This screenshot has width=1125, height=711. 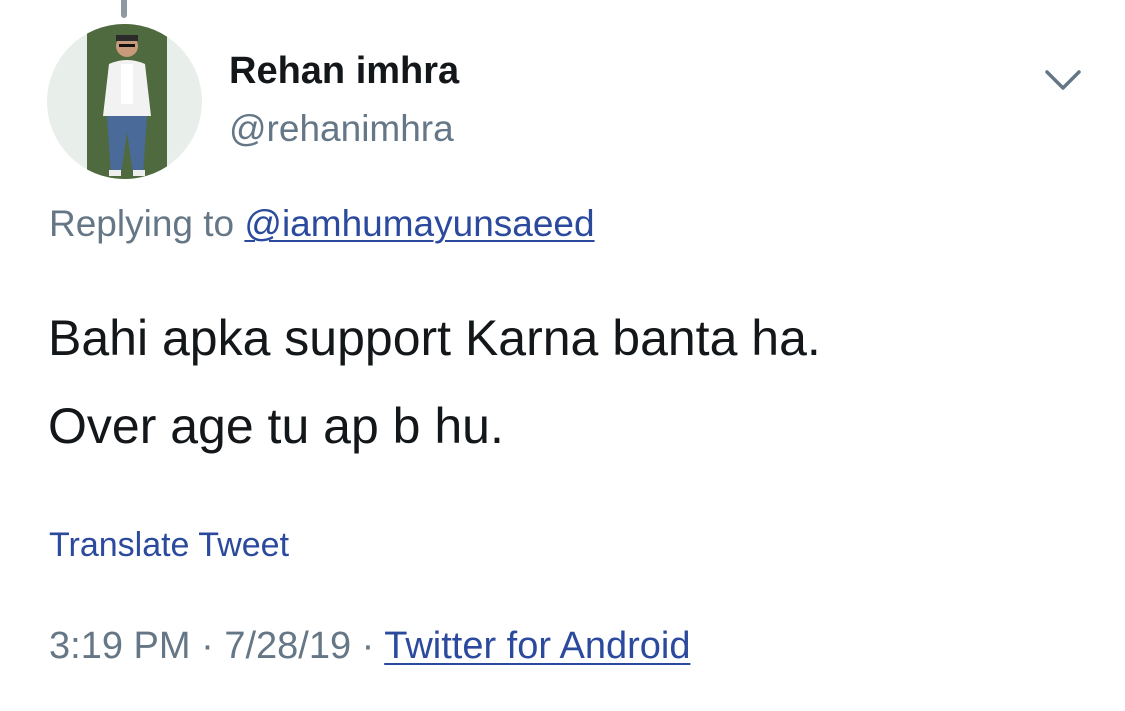 What do you see at coordinates (341, 129) in the screenshot?
I see `author-handle: @rehanimhra` at bounding box center [341, 129].